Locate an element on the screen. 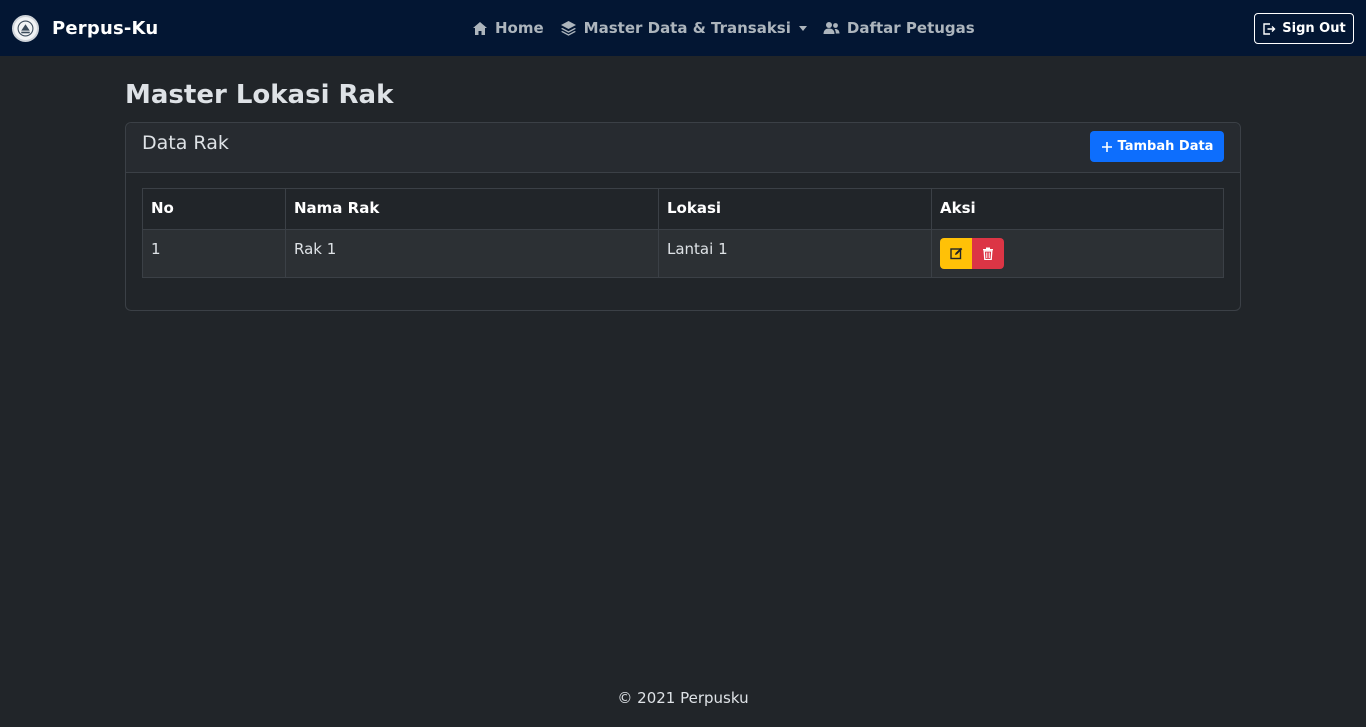 The height and width of the screenshot is (727, 1366). table-header-row: No Nama Rak Lokasi Aksi is located at coordinates (683, 209).